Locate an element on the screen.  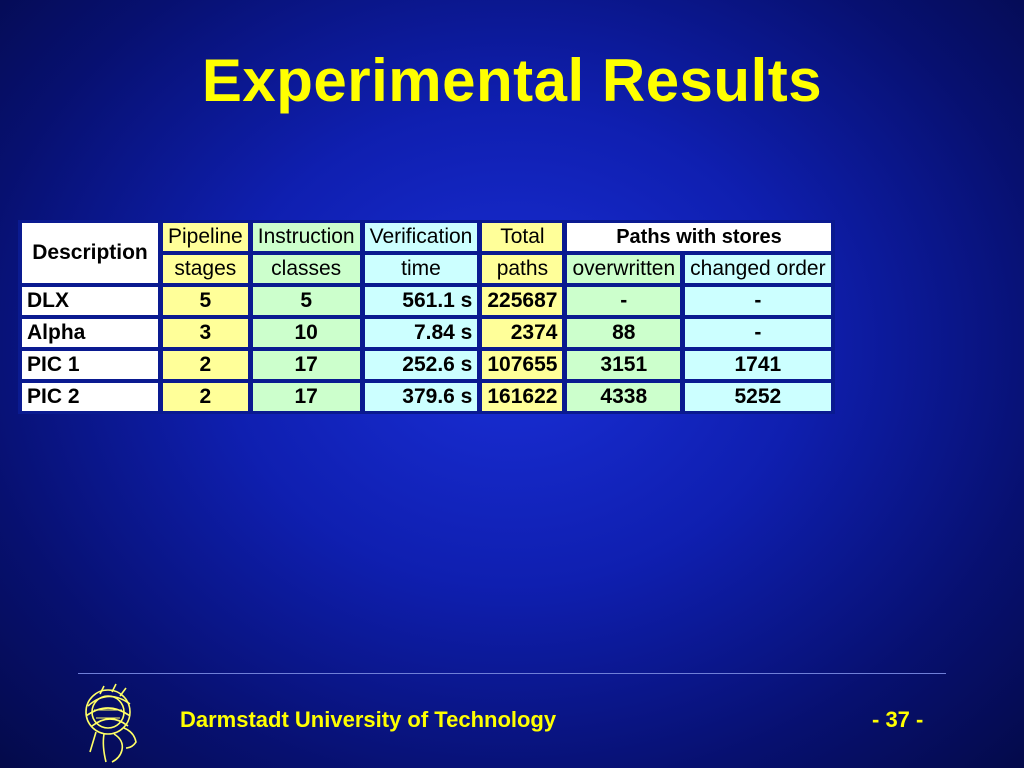
cell-description: PIC 2 is located at coordinates (90, 397).